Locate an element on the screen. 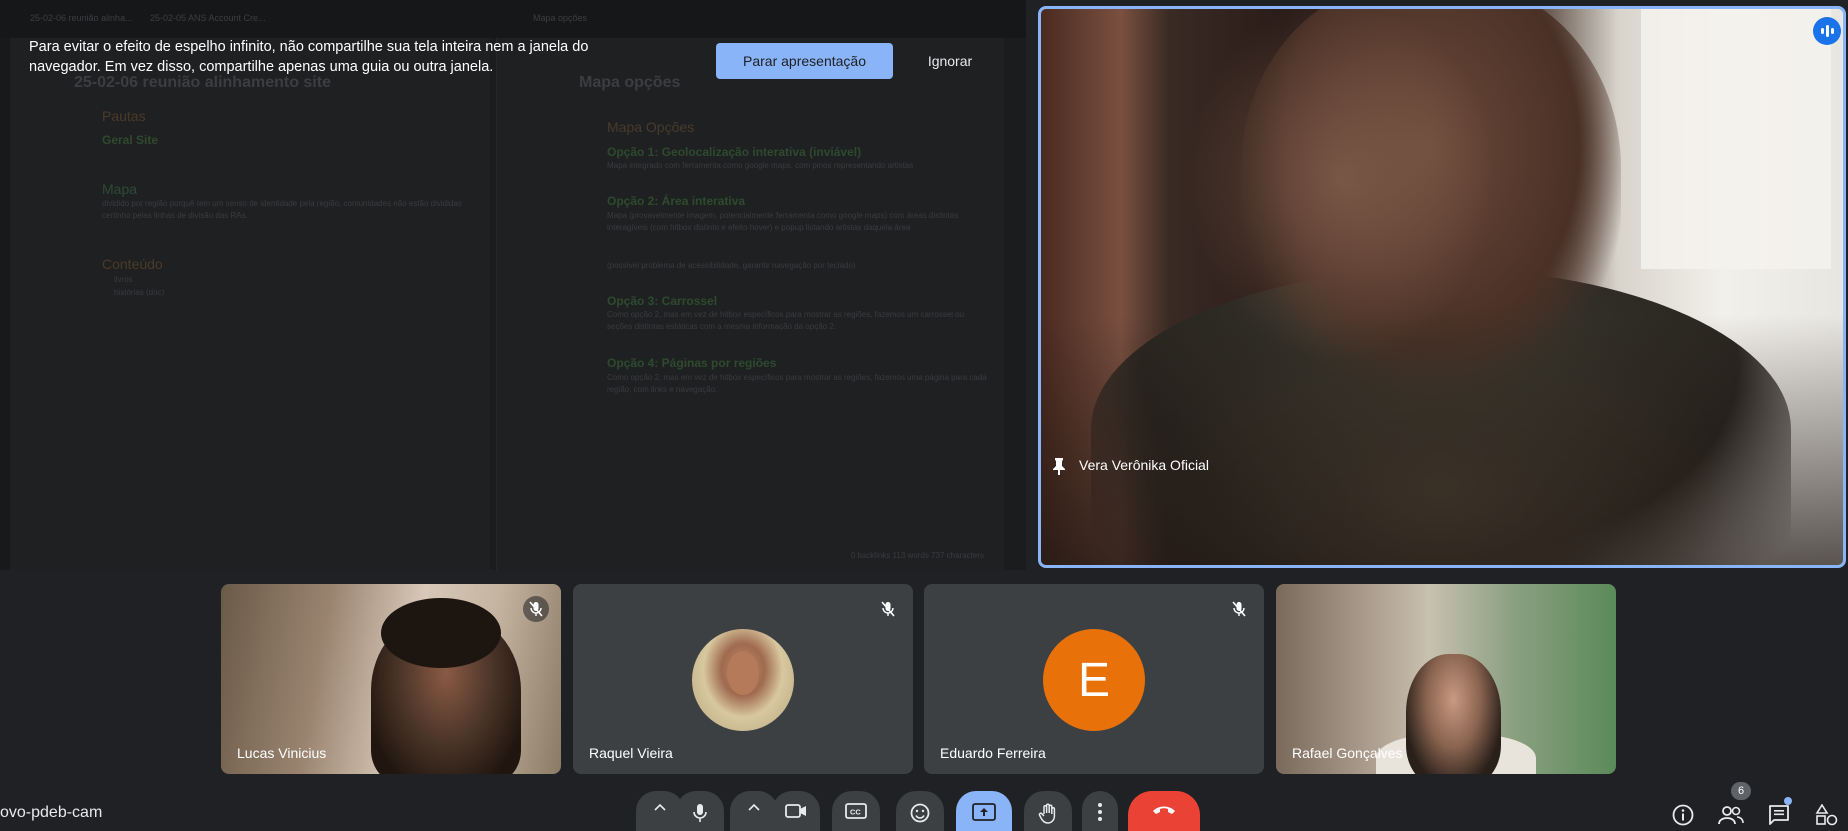 This screenshot has height=831, width=1848. video-options-button is located at coordinates (754, 811).